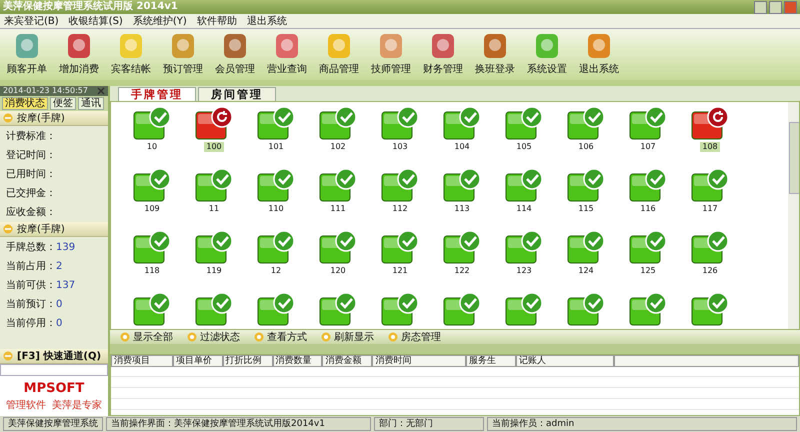 Image resolution: width=800 pixels, height=432 pixels. What do you see at coordinates (339, 55) in the screenshot?
I see `toolbar-button: 商品管理` at bounding box center [339, 55].